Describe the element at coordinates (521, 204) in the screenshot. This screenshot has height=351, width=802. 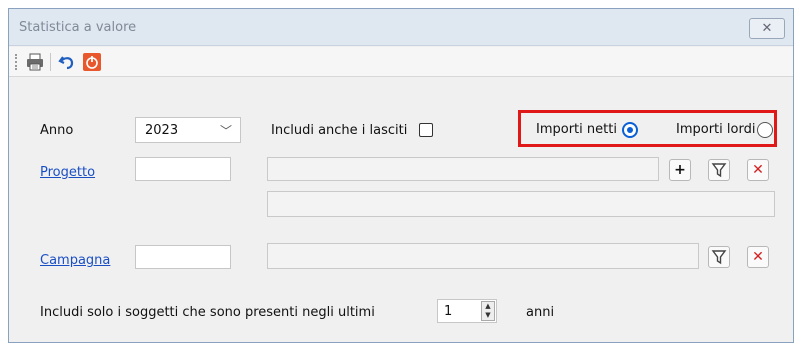
I see `progetto-extra-field` at that location.